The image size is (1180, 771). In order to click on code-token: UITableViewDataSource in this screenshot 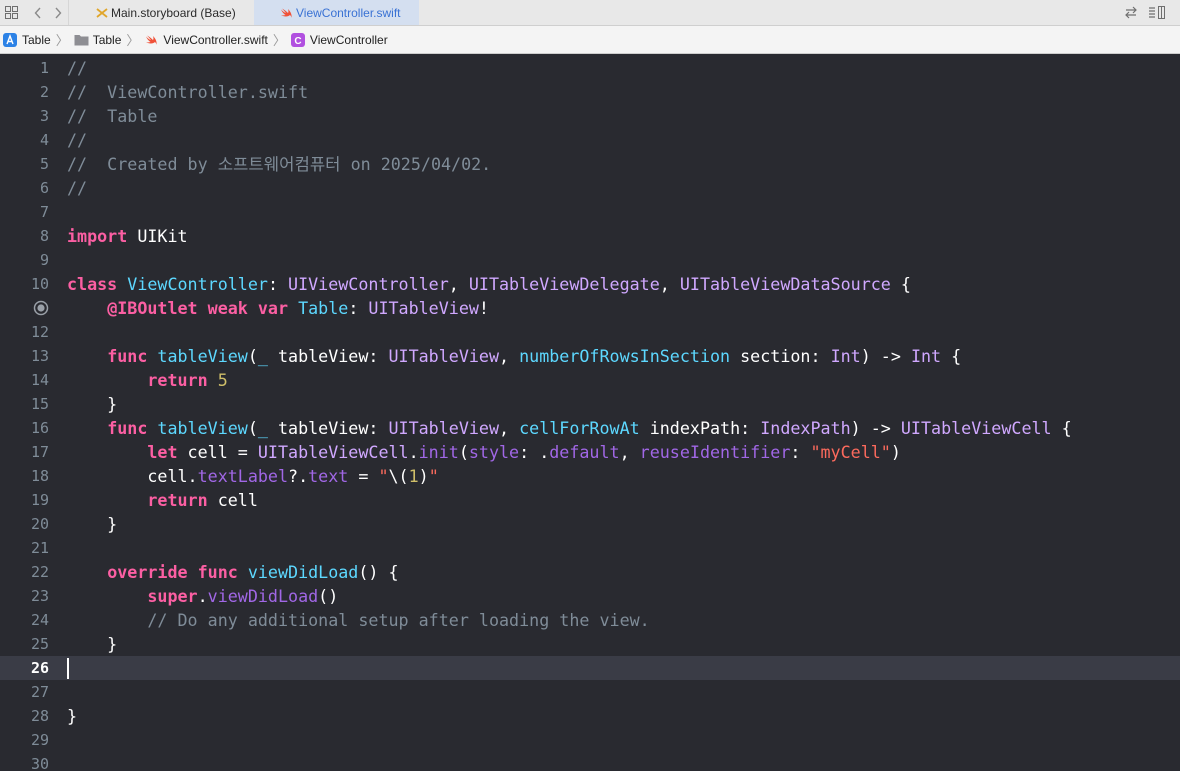, I will do `click(785, 284)`.